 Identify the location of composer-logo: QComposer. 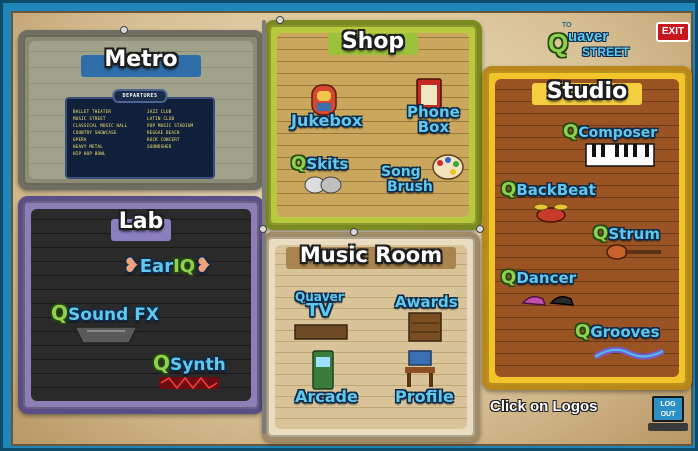
(610, 131).